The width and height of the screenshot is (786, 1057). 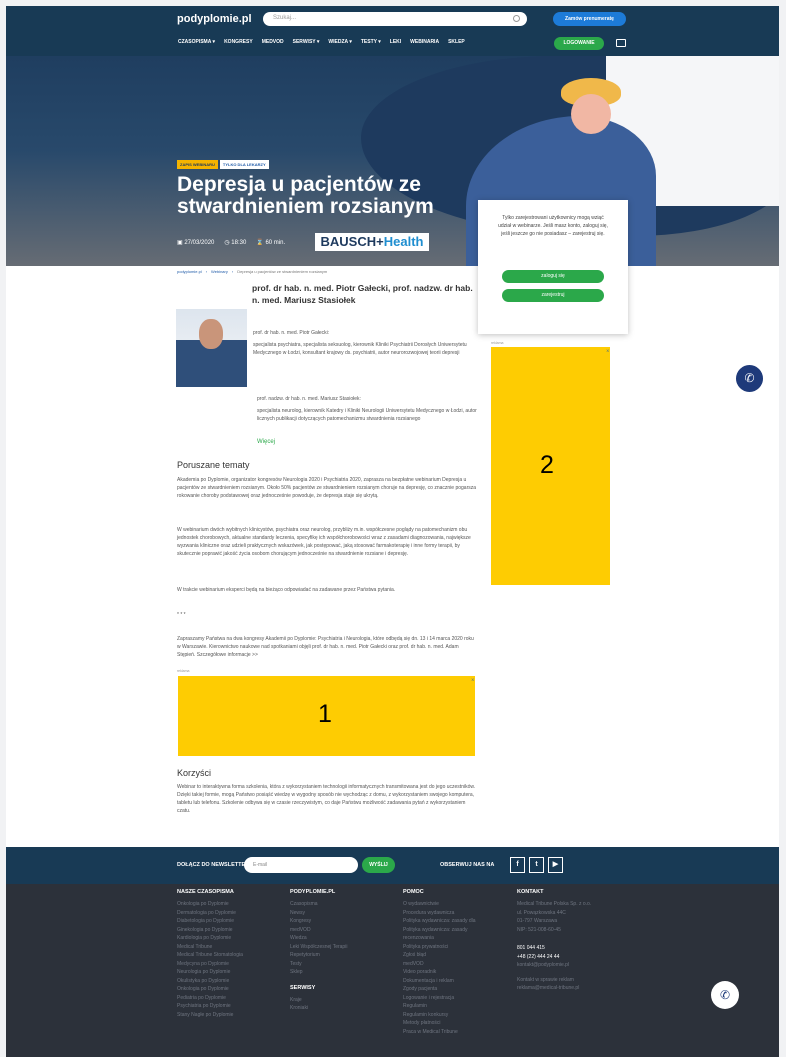 What do you see at coordinates (195, 242) in the screenshot?
I see `event-date: ▣ 27/03/2020` at bounding box center [195, 242].